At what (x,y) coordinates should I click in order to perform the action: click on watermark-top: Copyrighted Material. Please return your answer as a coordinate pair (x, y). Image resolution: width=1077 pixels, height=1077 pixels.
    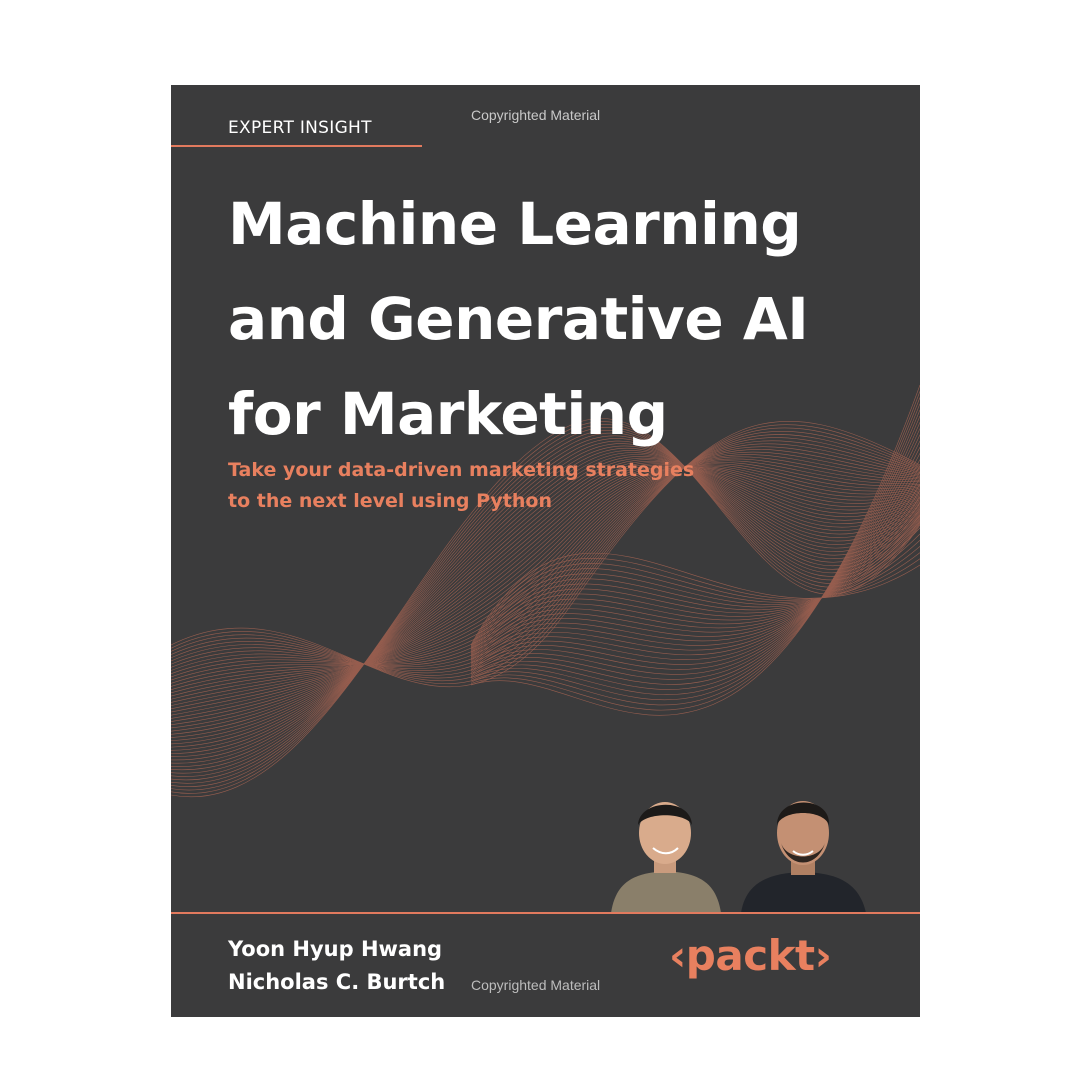
    Looking at the image, I should click on (536, 115).